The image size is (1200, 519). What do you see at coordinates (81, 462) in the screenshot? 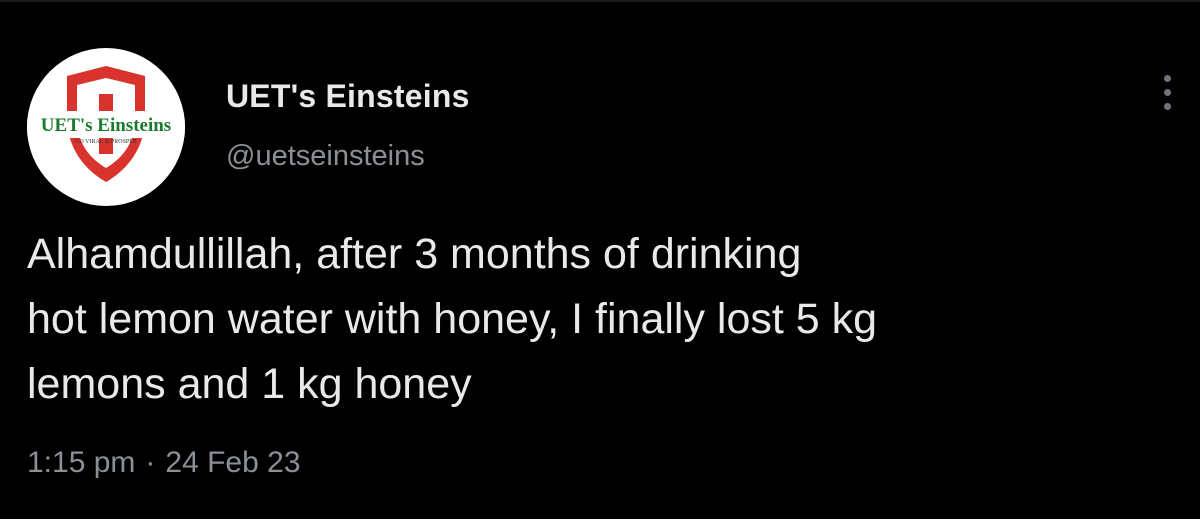
I see `tweet-time: 1:15 pm` at bounding box center [81, 462].